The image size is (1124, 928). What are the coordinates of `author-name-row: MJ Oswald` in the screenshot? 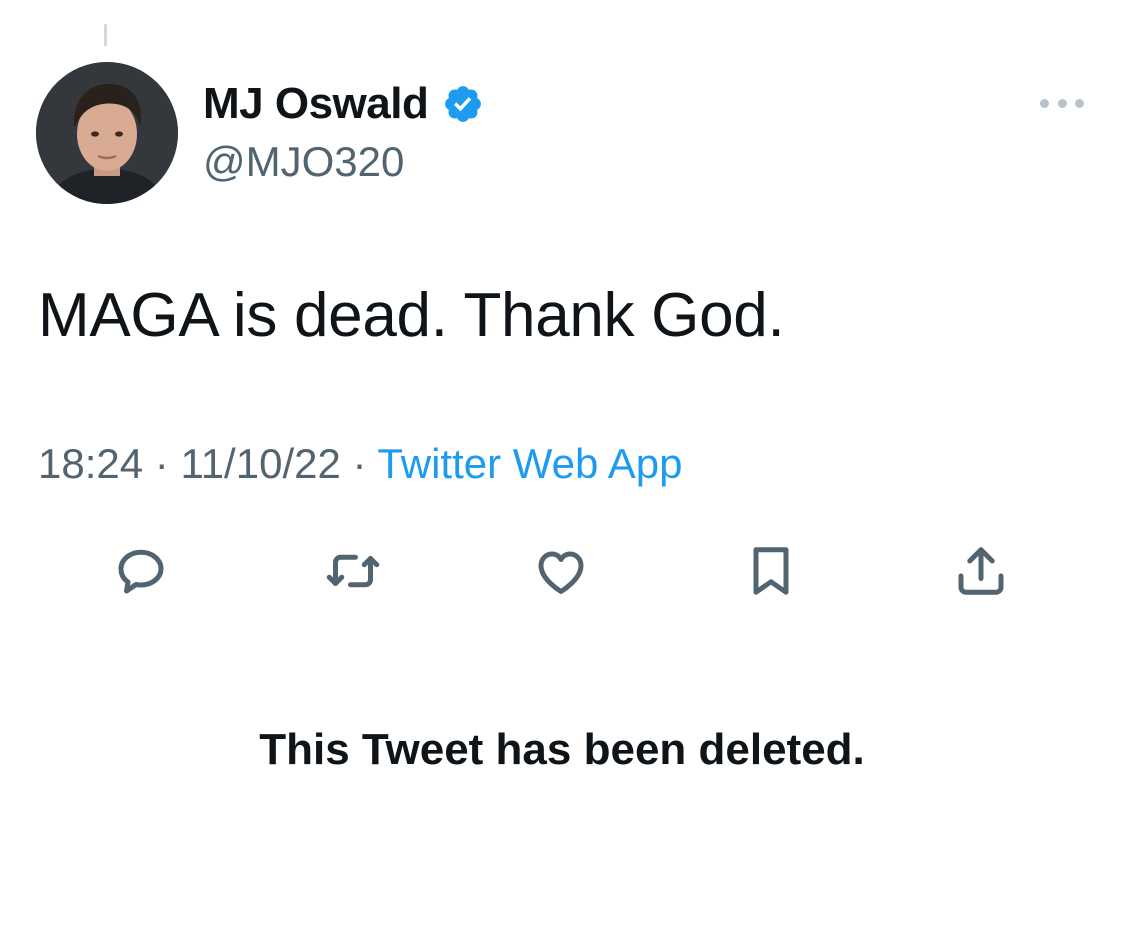 It's located at (343, 104).